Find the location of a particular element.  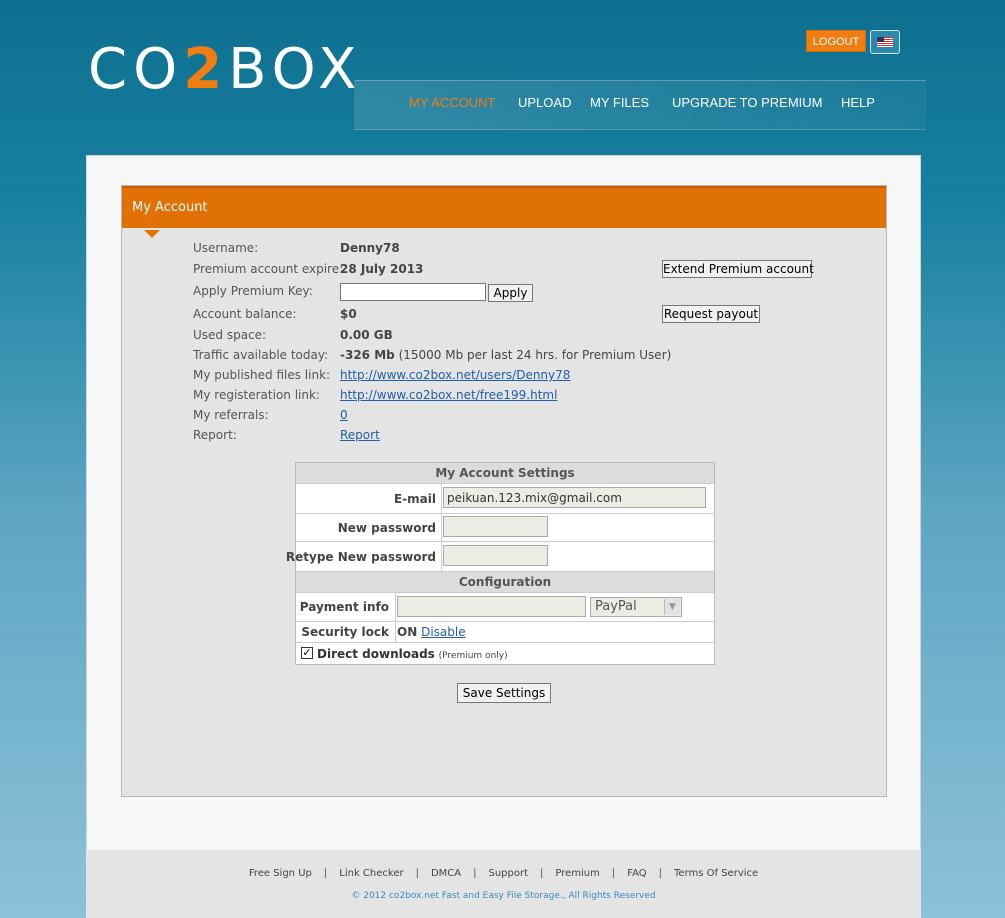

premium-key-input is located at coordinates (413, 292).